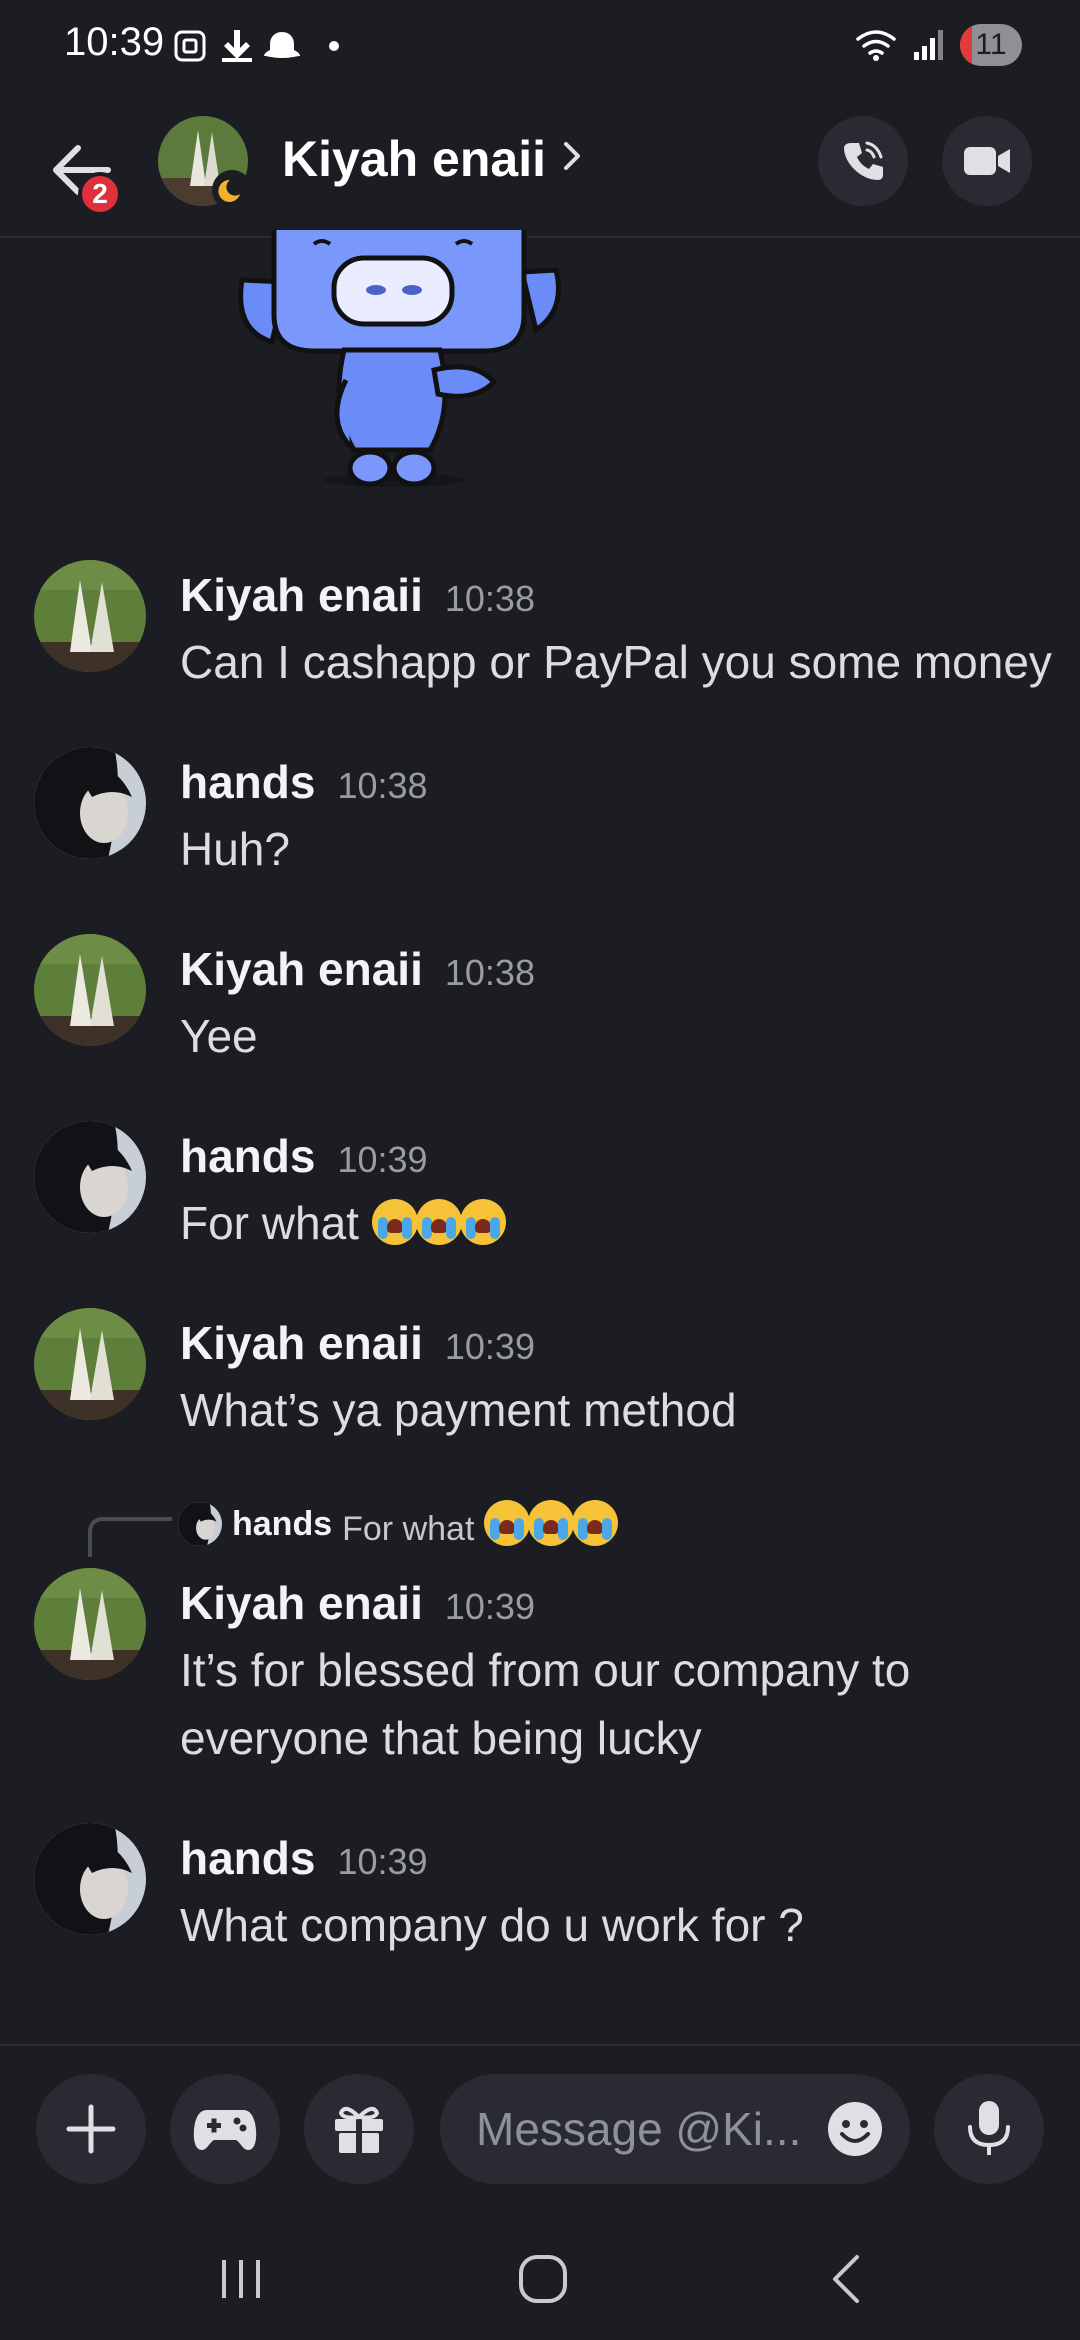 The image size is (1080, 2340). I want to click on home-button, so click(543, 2279).